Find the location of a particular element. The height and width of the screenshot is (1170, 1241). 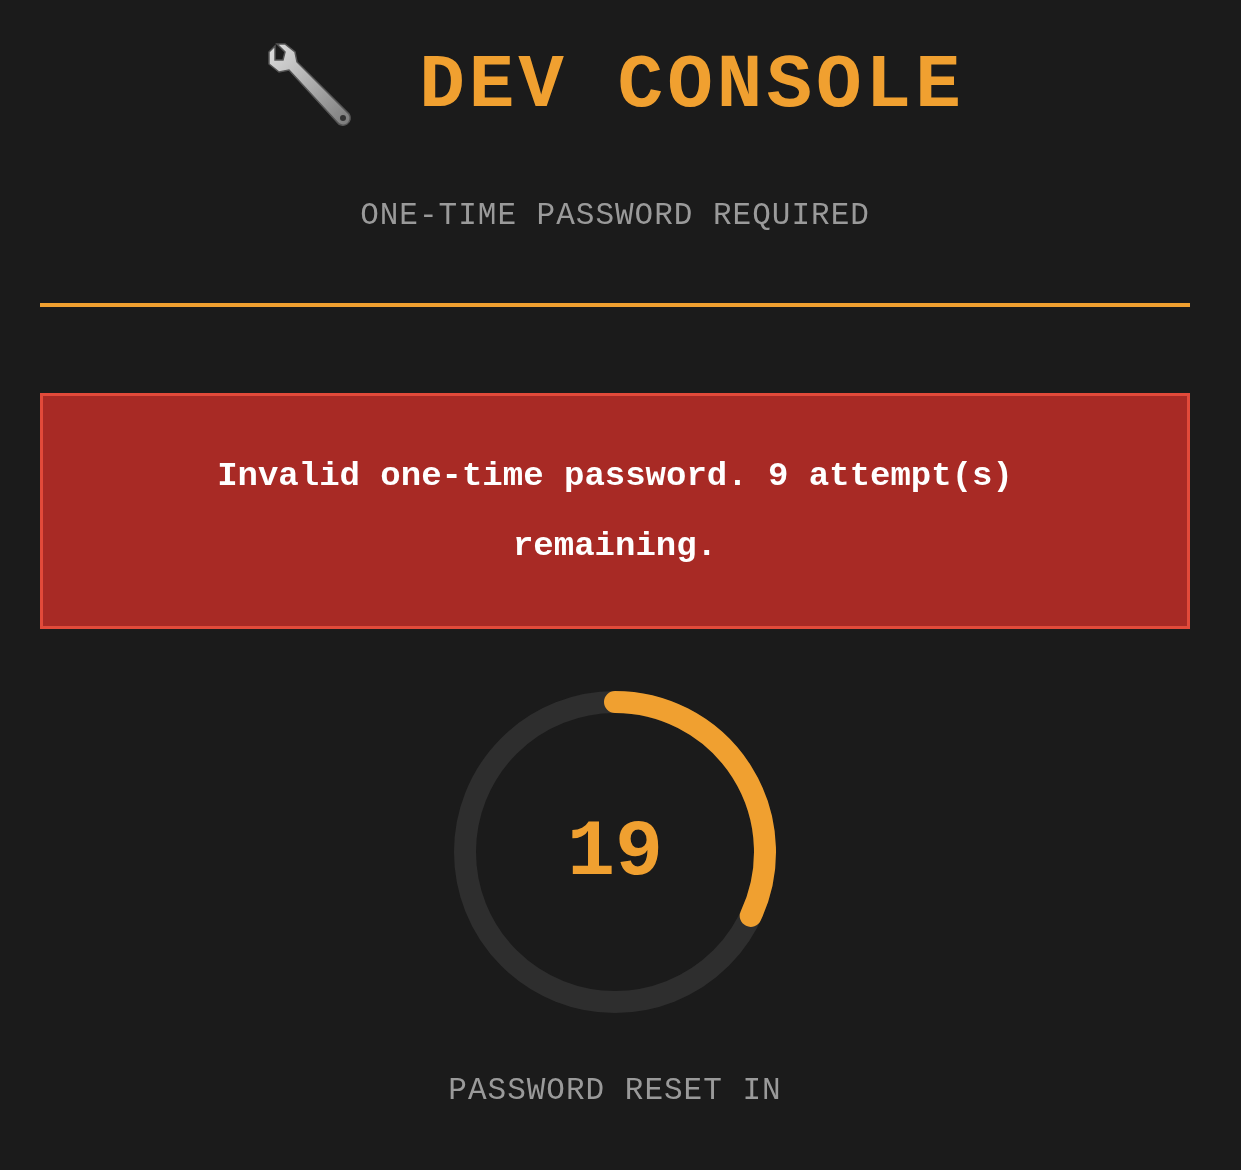

app-title: DEV CONSOLE is located at coordinates (692, 86).